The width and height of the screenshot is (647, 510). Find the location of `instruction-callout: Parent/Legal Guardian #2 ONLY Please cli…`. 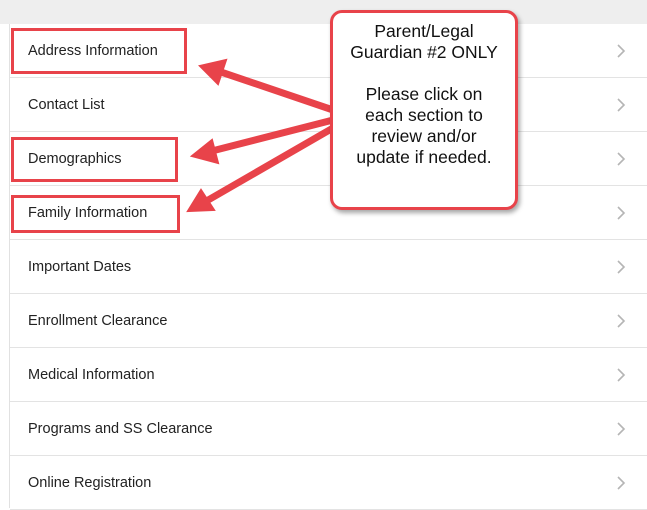

instruction-callout: Parent/Legal Guardian #2 ONLY Please cli… is located at coordinates (424, 110).